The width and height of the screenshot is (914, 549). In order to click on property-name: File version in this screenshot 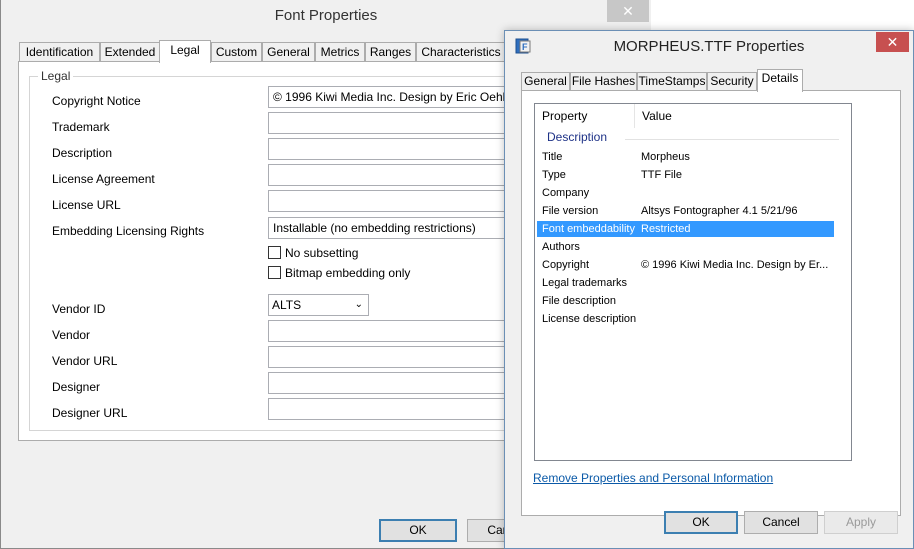, I will do `click(570, 211)`.